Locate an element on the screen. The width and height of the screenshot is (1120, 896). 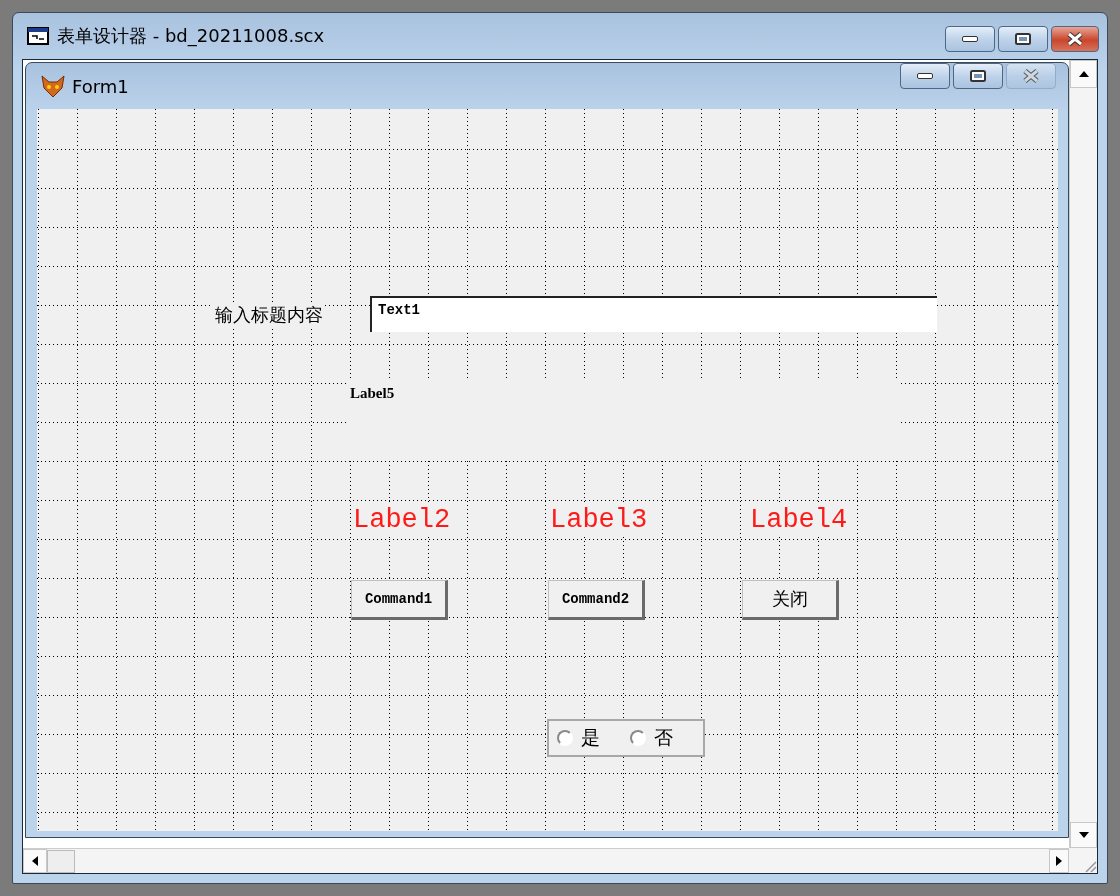
scroll-thumb is located at coordinates (61, 861).